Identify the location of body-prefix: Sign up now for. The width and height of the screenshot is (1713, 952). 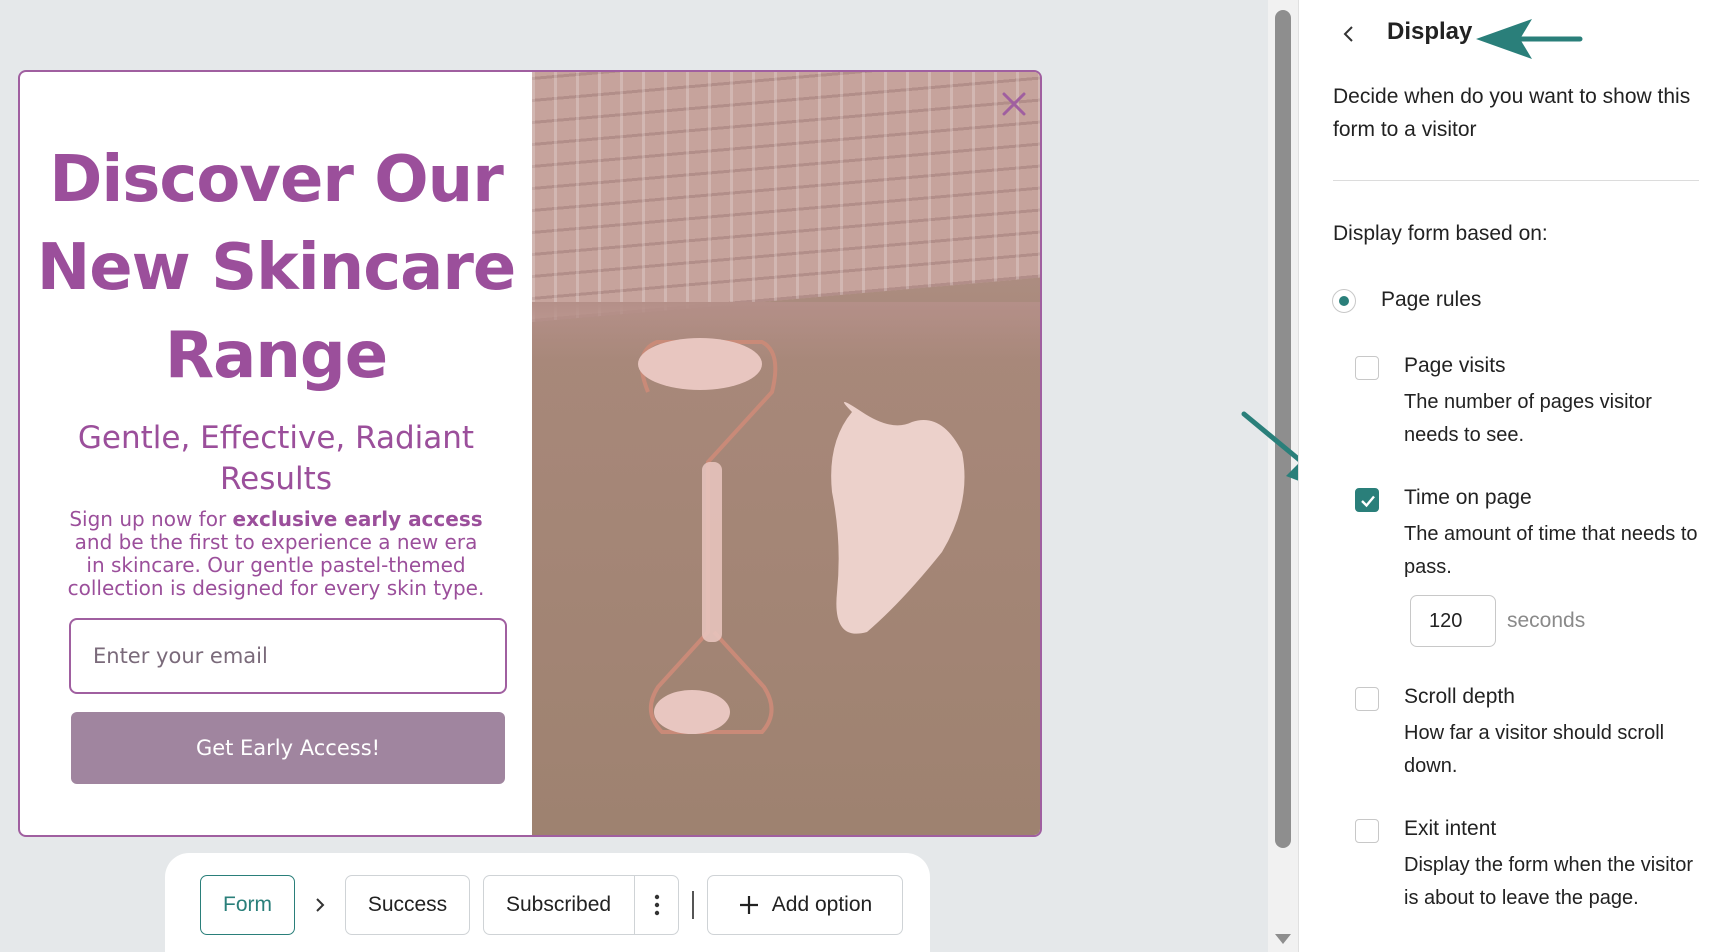
(151, 519).